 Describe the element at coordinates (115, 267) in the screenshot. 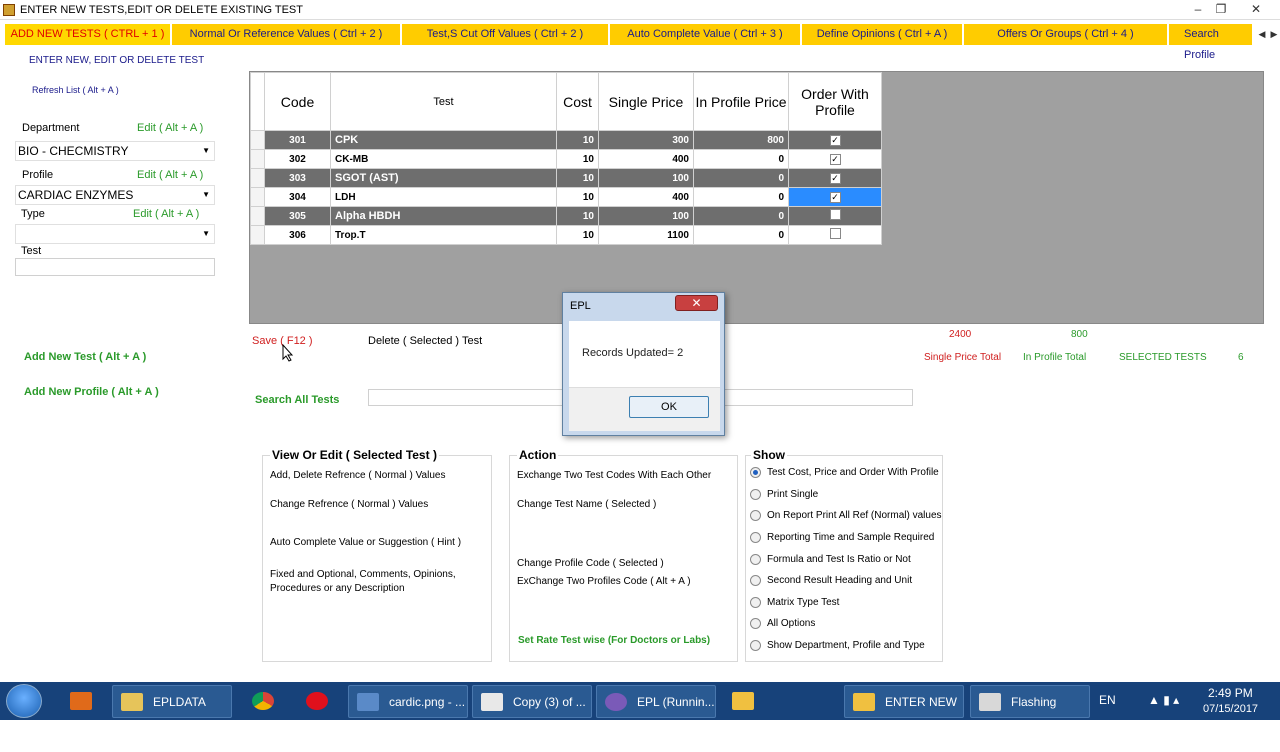

I see `test-input` at that location.